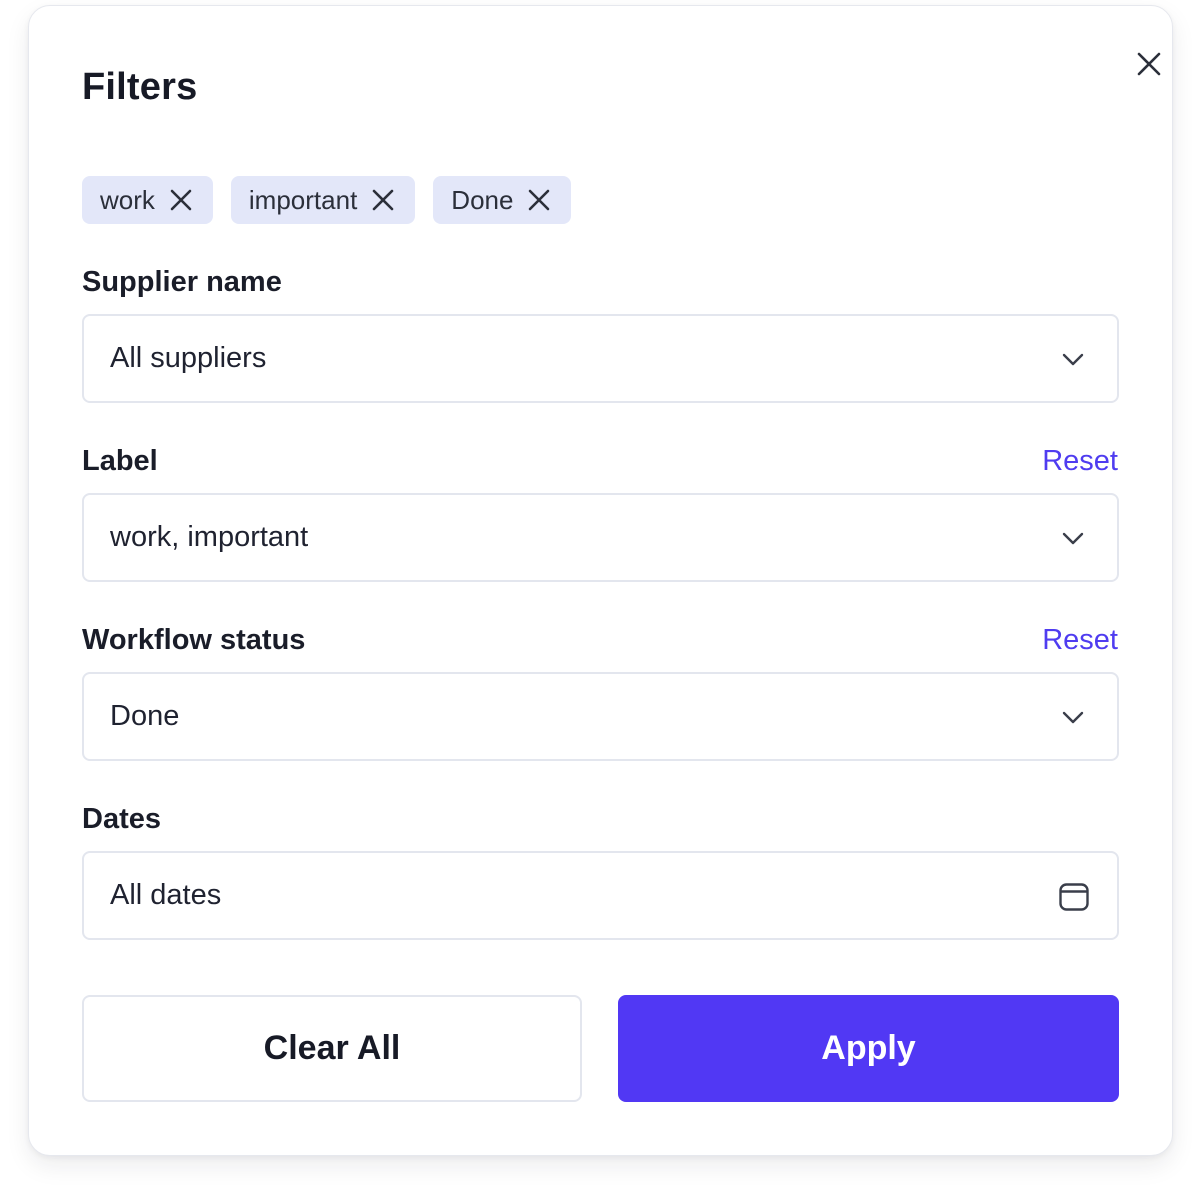 This screenshot has width=1200, height=1204. I want to click on apply-button: Apply, so click(868, 1048).